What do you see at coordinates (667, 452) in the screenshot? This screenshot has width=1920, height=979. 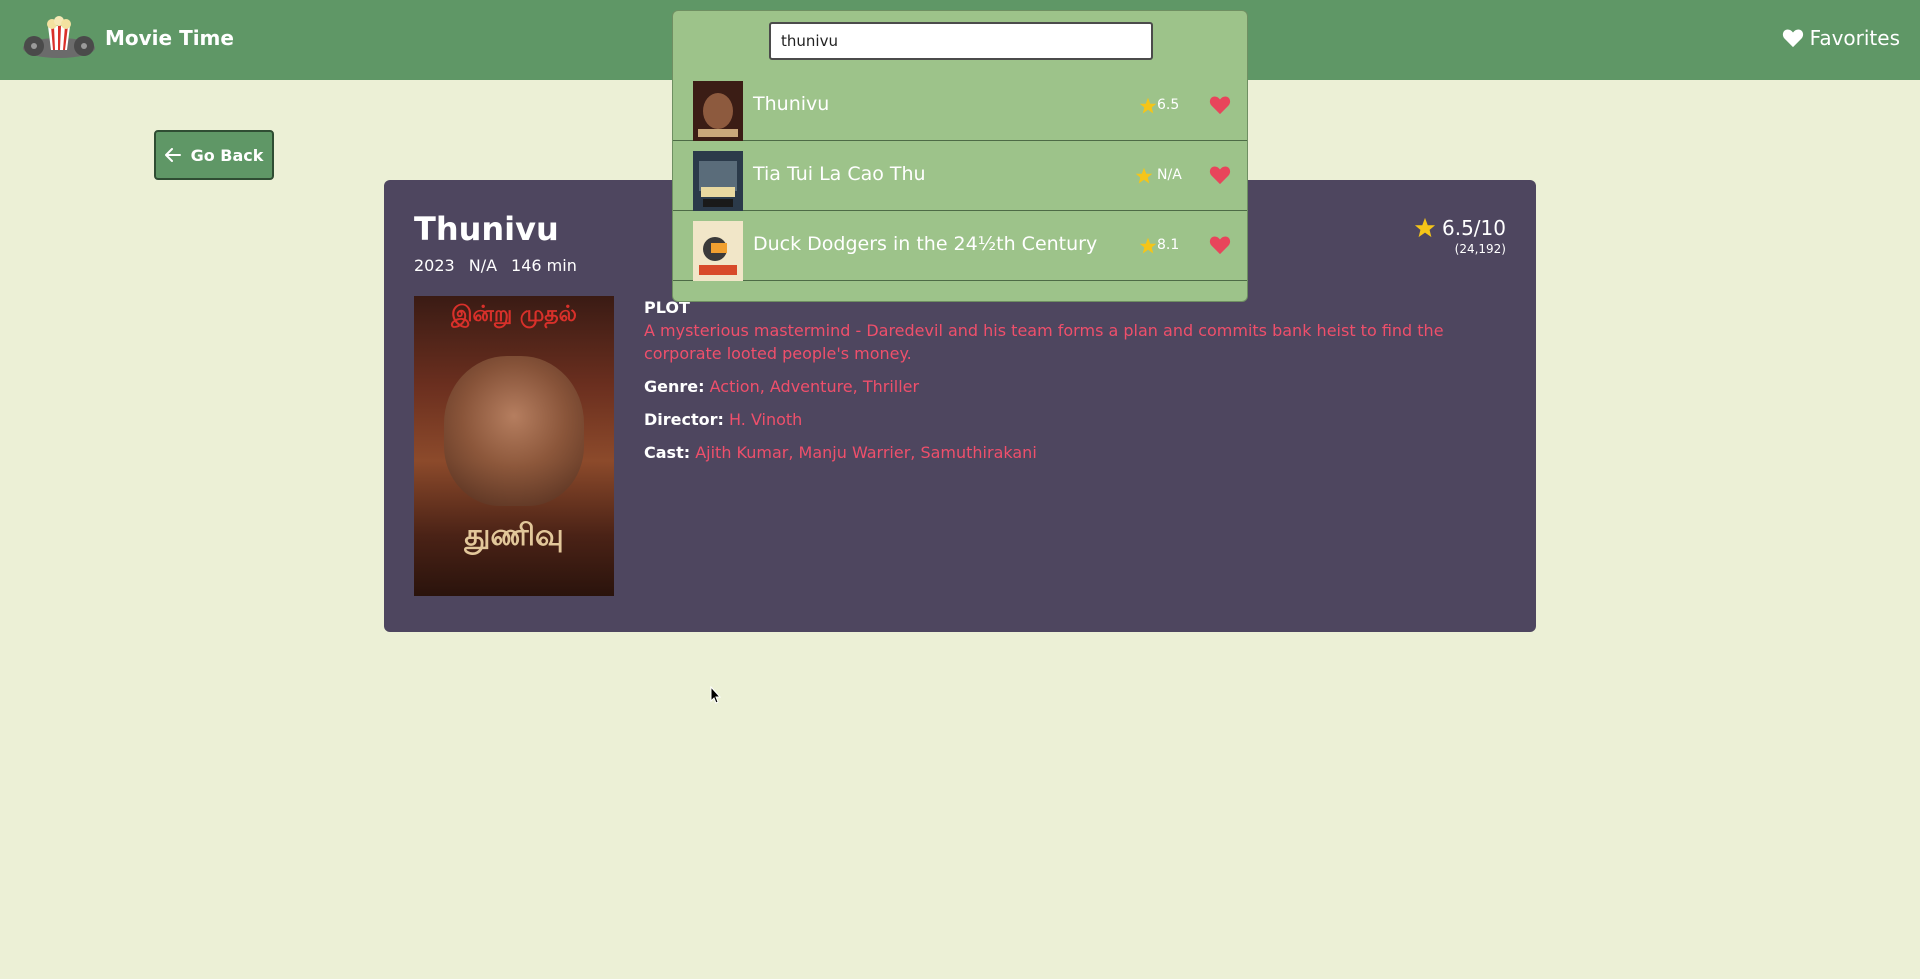 I see `cast-label: Cast:` at bounding box center [667, 452].